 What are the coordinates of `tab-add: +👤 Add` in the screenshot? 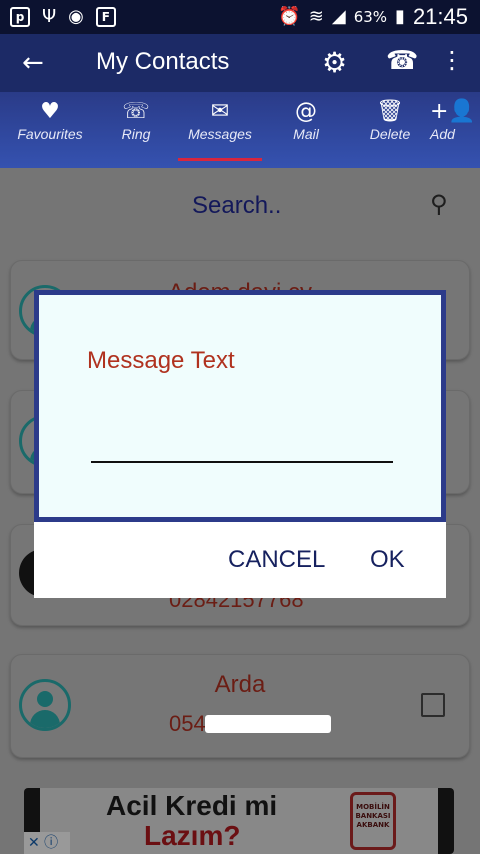 It's located at (455, 120).